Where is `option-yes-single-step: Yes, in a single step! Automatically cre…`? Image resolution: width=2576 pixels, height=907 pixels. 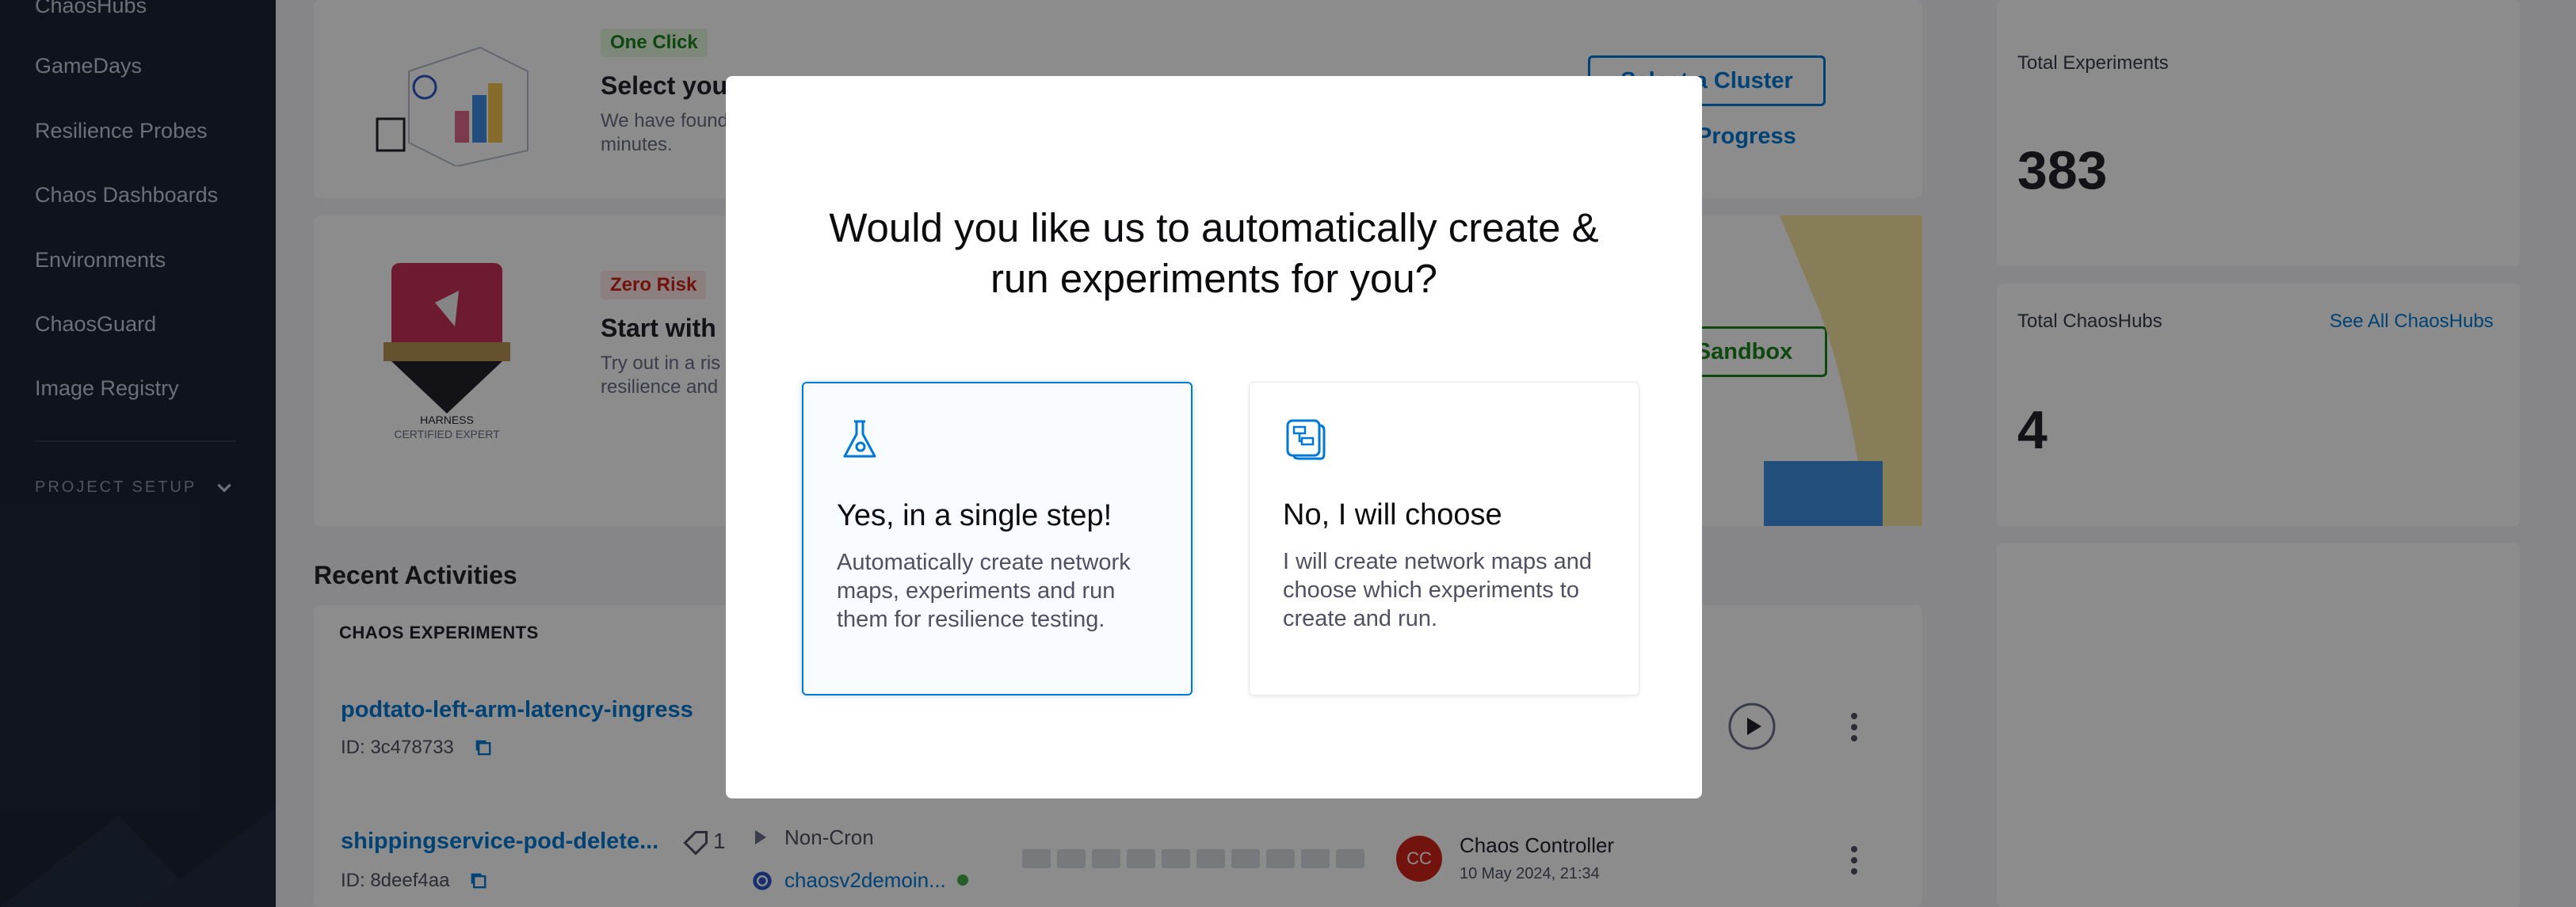
option-yes-single-step: Yes, in a single step! Automatically cre… is located at coordinates (997, 538).